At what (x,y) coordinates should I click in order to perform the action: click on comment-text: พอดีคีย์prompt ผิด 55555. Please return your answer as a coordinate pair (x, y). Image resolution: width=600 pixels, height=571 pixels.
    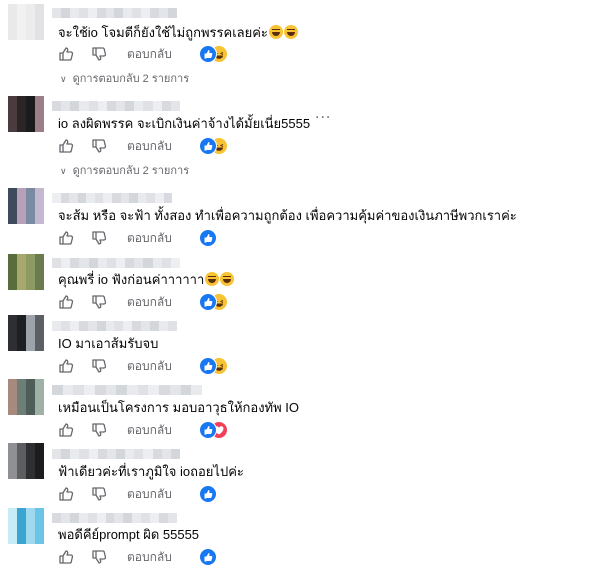
    Looking at the image, I should click on (128, 535).